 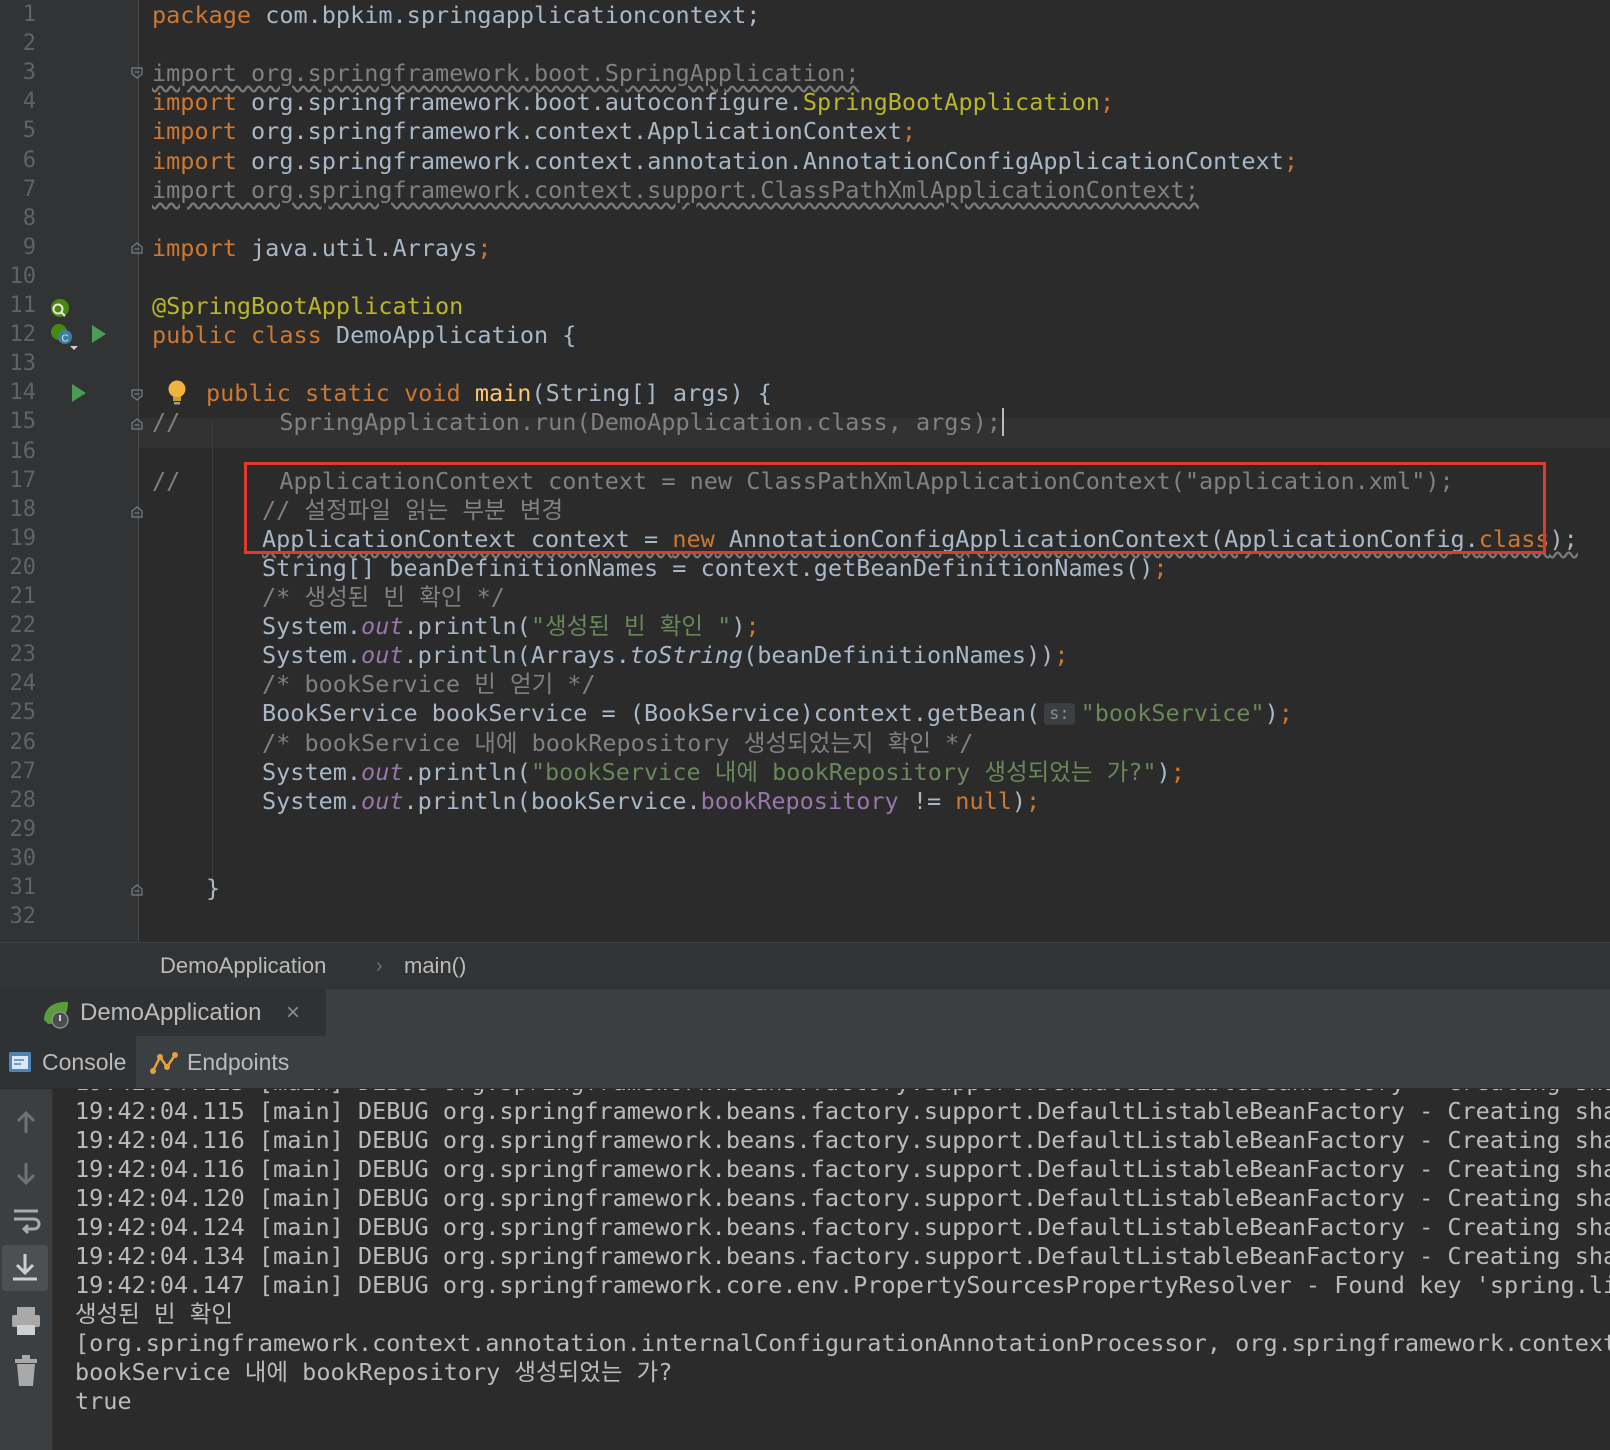 What do you see at coordinates (18, 888) in the screenshot?
I see `line-number: 31` at bounding box center [18, 888].